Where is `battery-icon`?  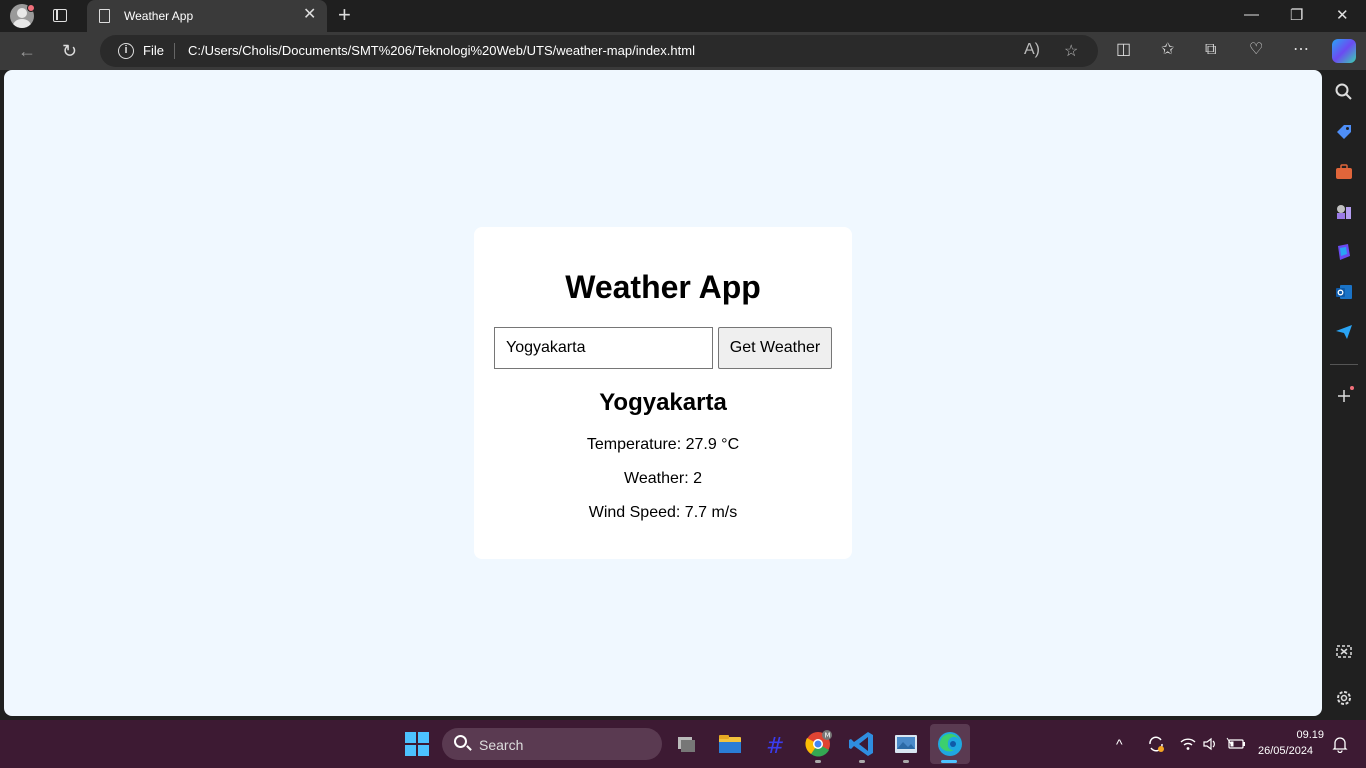 battery-icon is located at coordinates (1236, 744).